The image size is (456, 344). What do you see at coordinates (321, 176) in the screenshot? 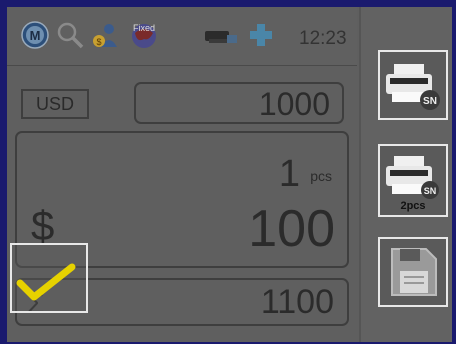
I see `pcs-unit: pcs` at bounding box center [321, 176].